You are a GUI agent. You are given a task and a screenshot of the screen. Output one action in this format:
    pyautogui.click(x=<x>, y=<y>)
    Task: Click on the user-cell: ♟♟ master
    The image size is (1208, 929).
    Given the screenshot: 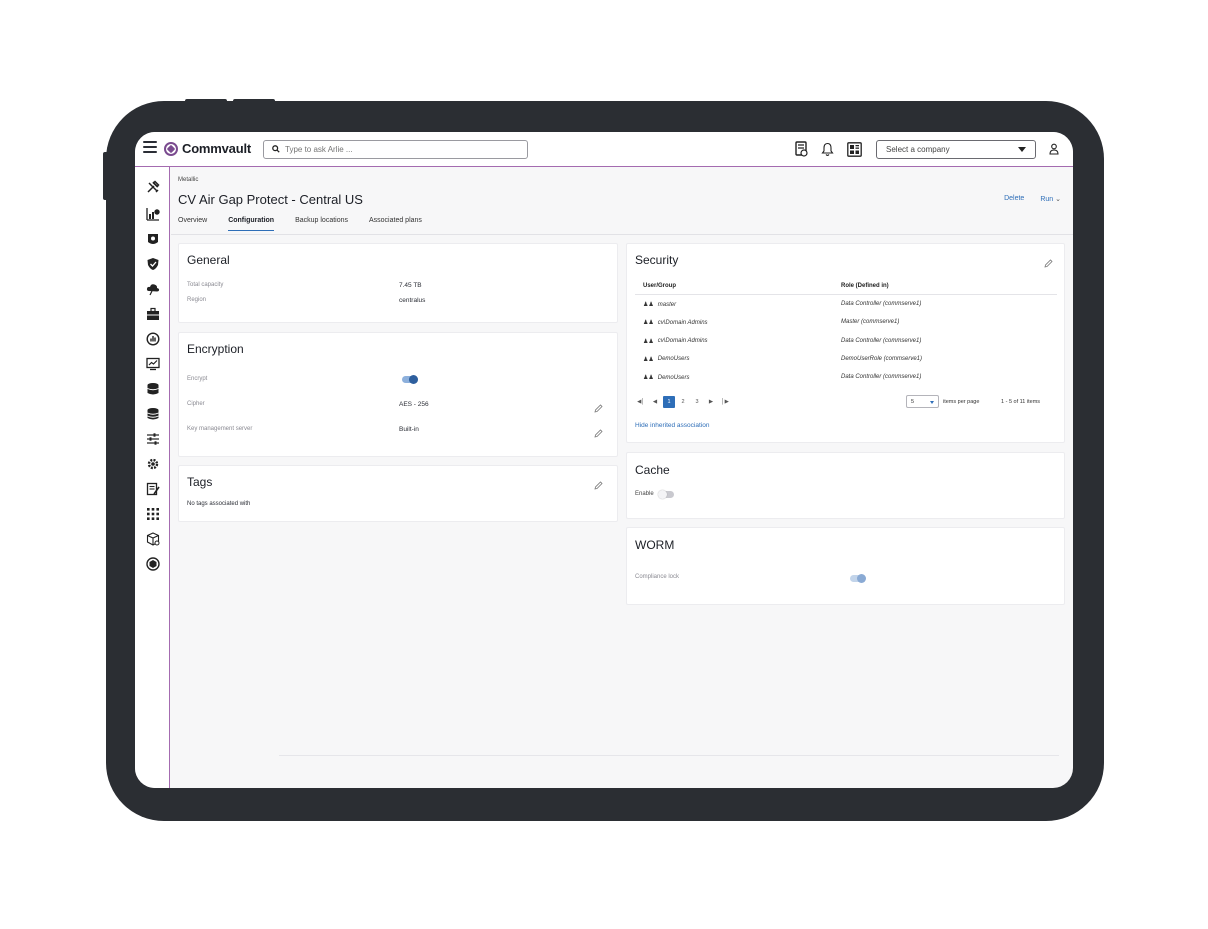 What is the action you would take?
    pyautogui.click(x=660, y=305)
    